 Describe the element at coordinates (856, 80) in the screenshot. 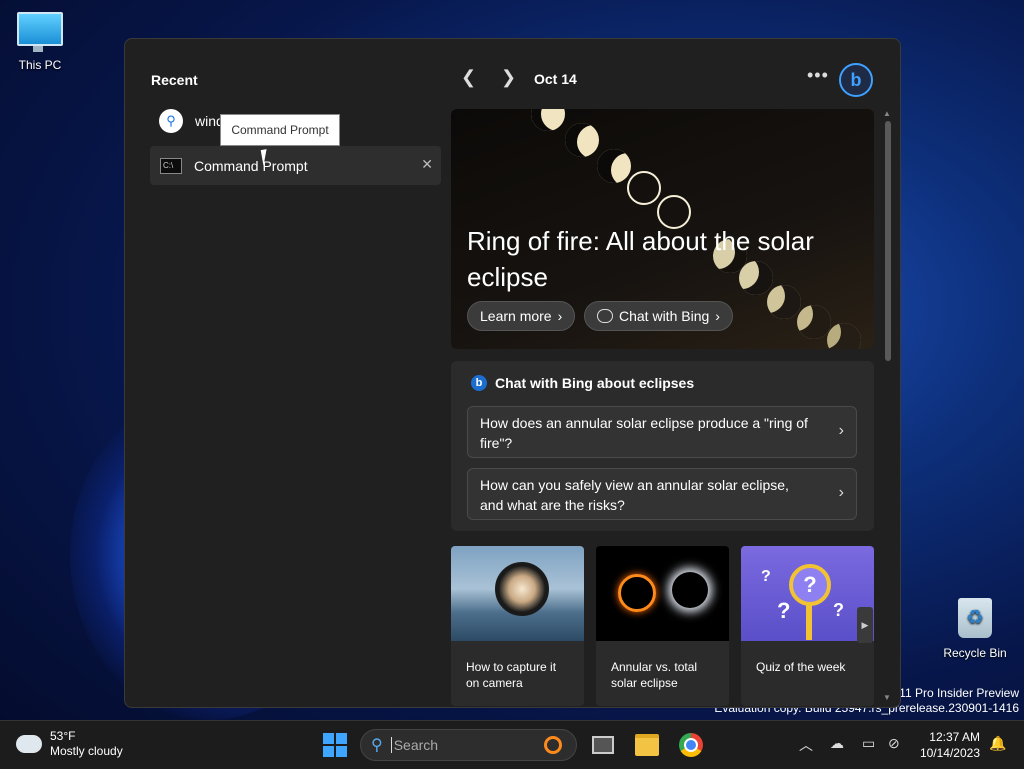

I see `bing-icon: b` at that location.